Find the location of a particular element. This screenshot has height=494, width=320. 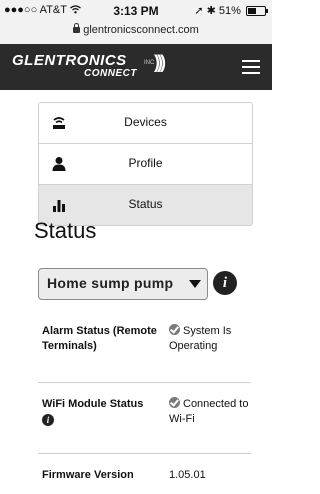

lock-icon is located at coordinates (77, 28).